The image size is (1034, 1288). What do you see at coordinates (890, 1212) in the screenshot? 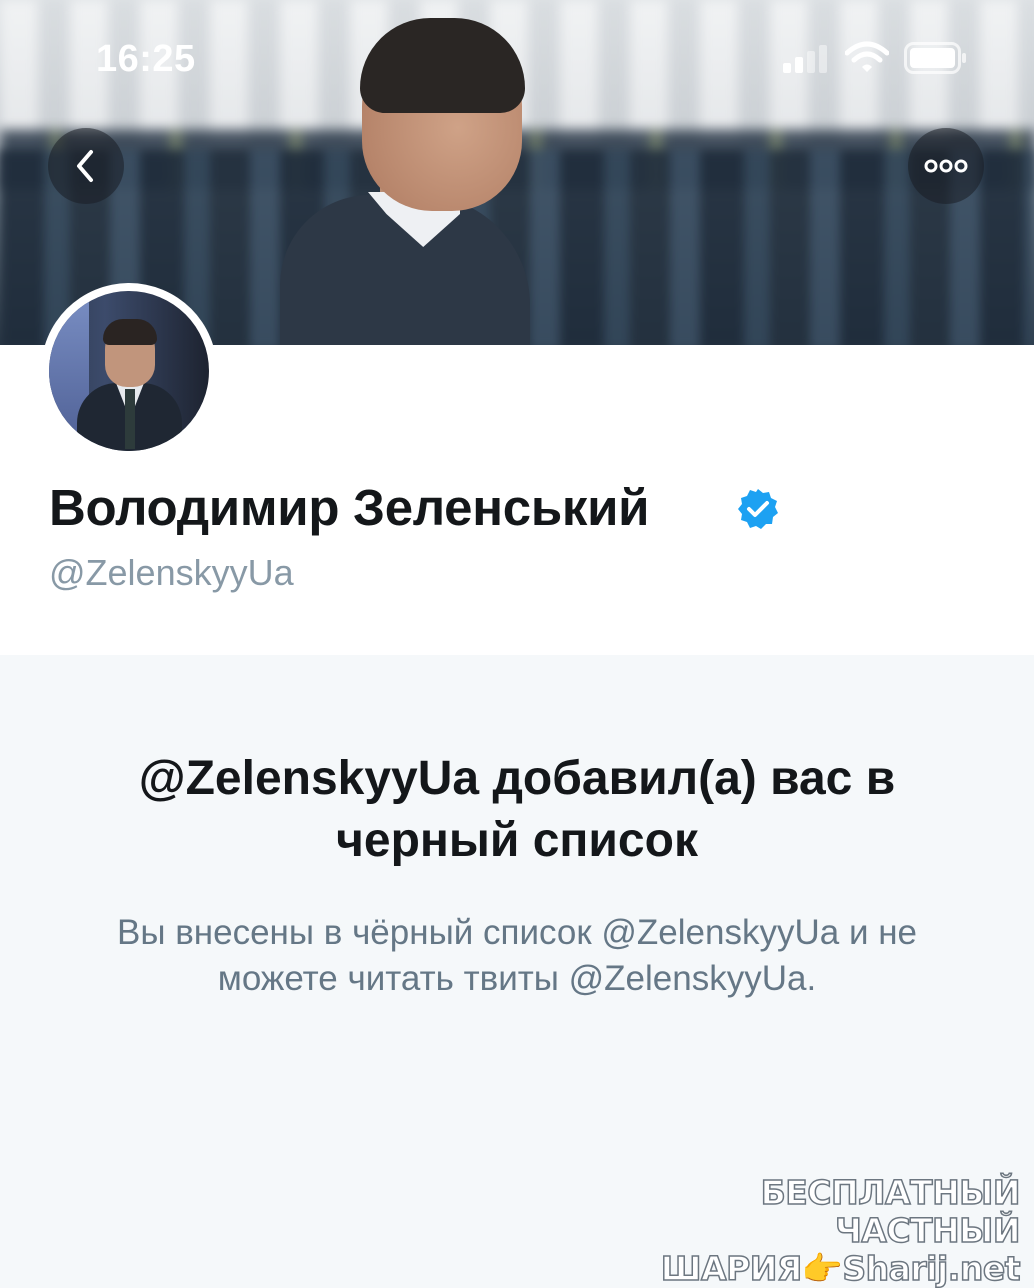
I see `watermark-line-1: БЕСПЛАТНЫЙ ЧАСТНЫЙ` at bounding box center [890, 1212].